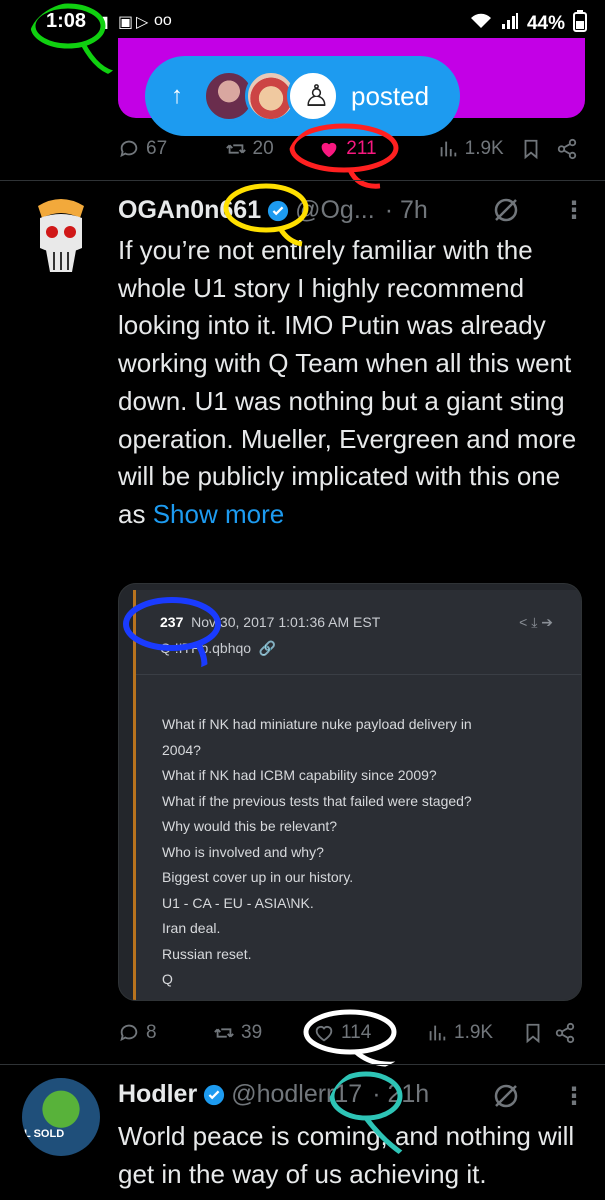  I want to click on timestamp: · 7h, so click(406, 210).